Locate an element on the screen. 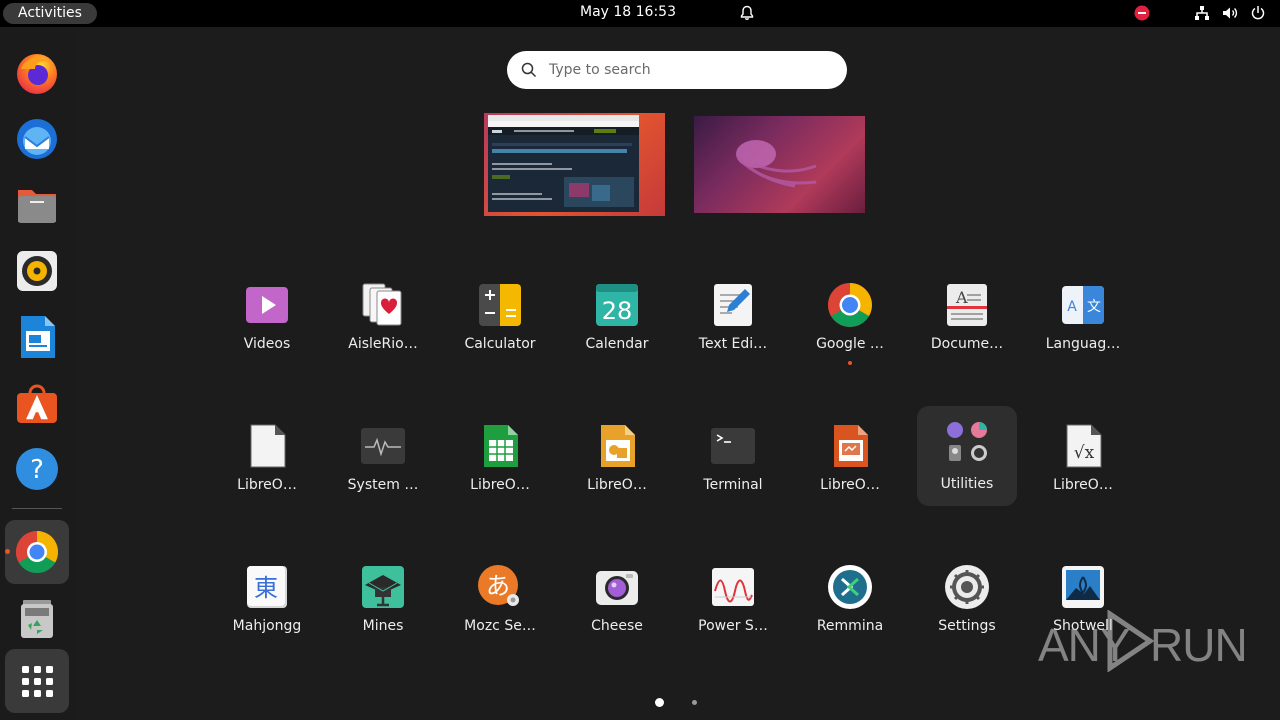 The height and width of the screenshot is (720, 1280). clock: May 18 16:53 is located at coordinates (640, 12).